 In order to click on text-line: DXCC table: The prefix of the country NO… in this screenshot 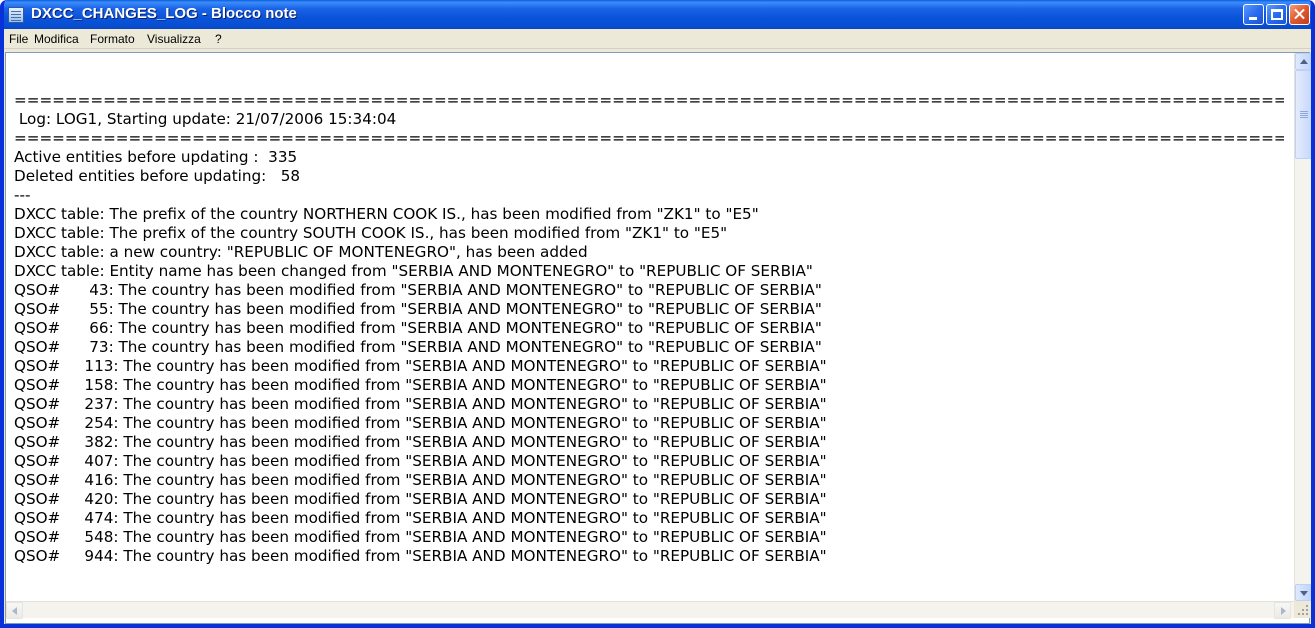, I will do `click(386, 214)`.